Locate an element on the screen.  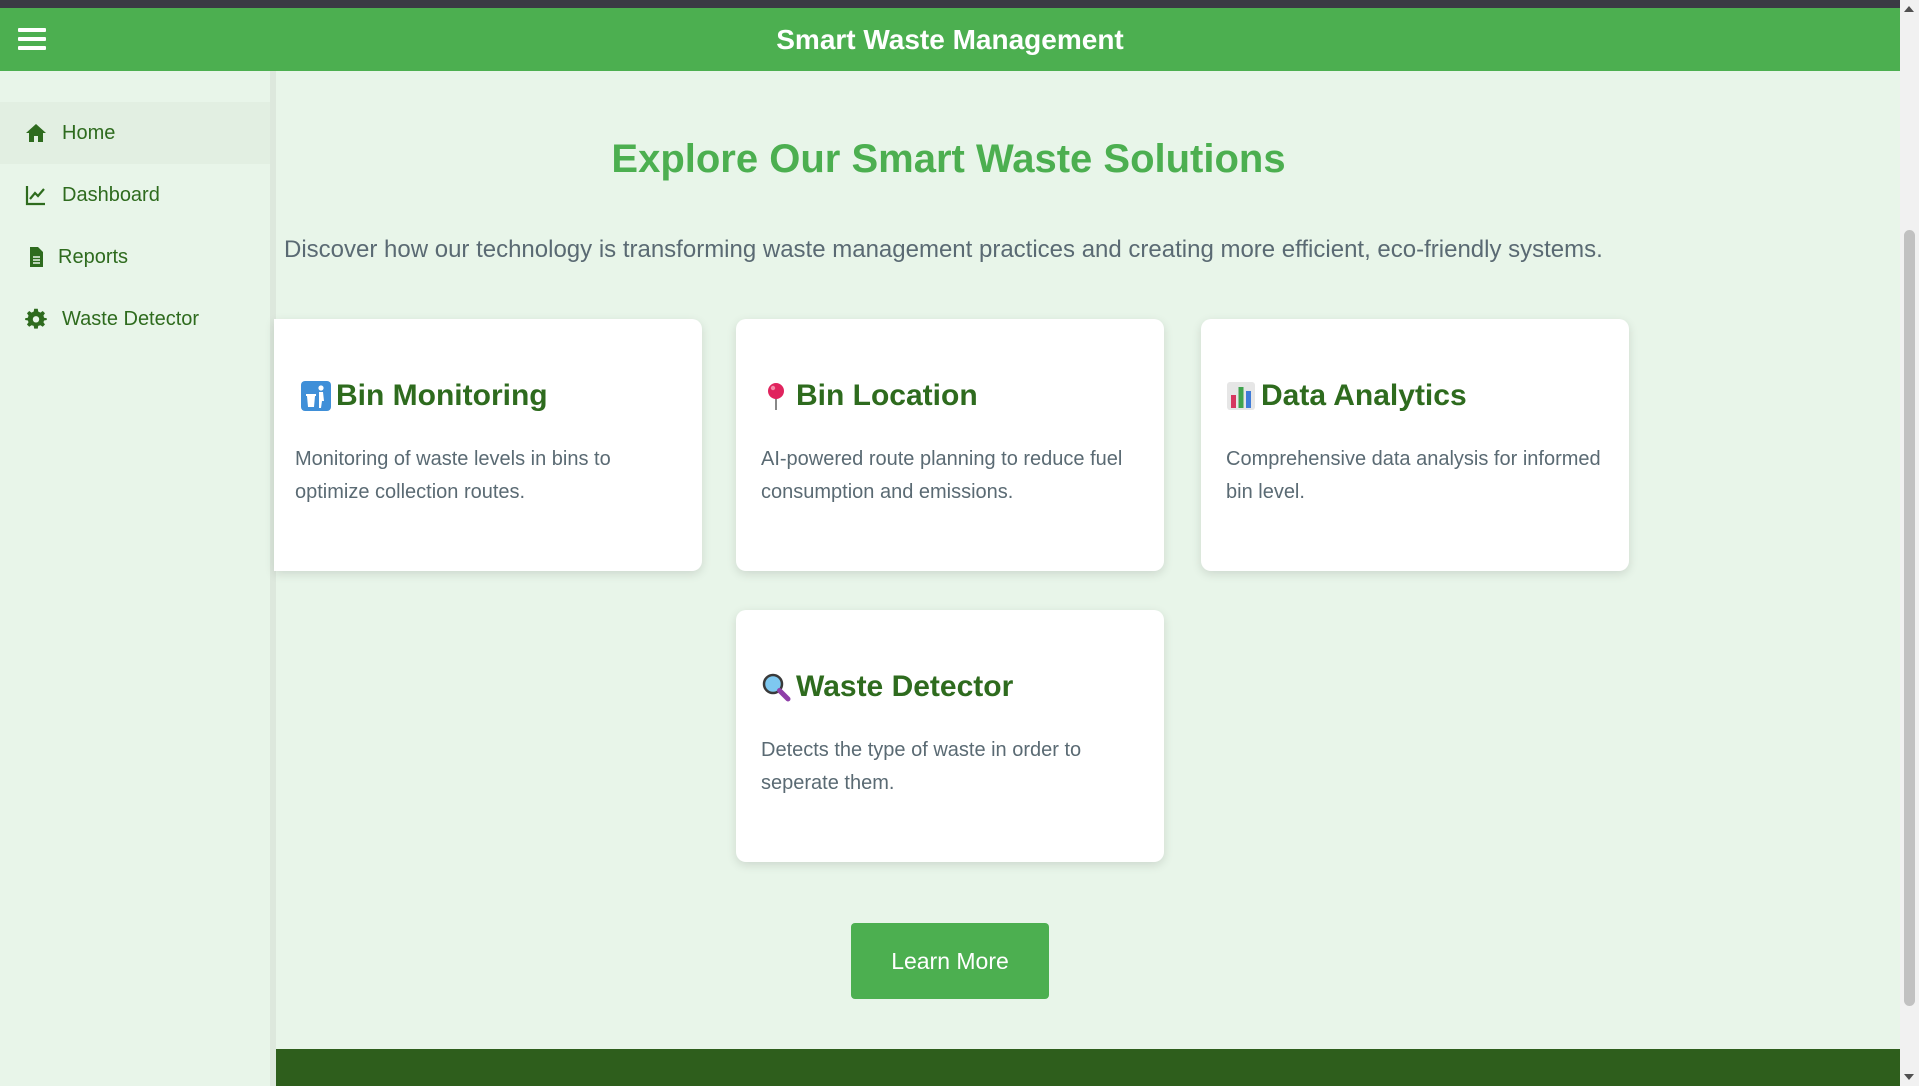
pin-icon is located at coordinates (776, 396).